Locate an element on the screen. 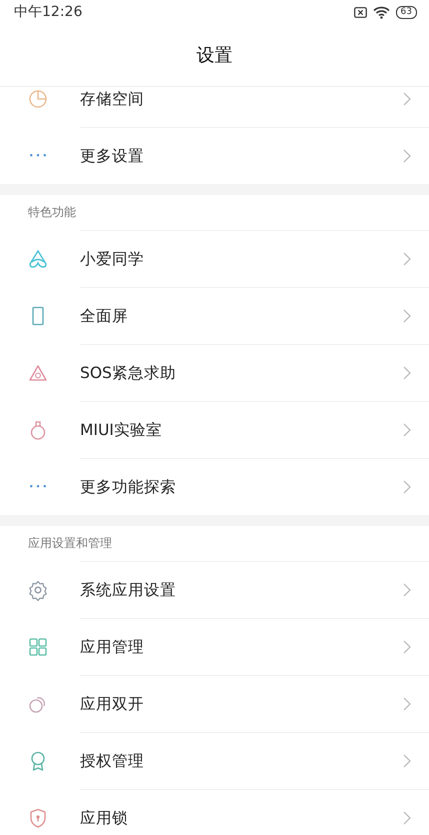  row-label: 授权管理 is located at coordinates (112, 761).